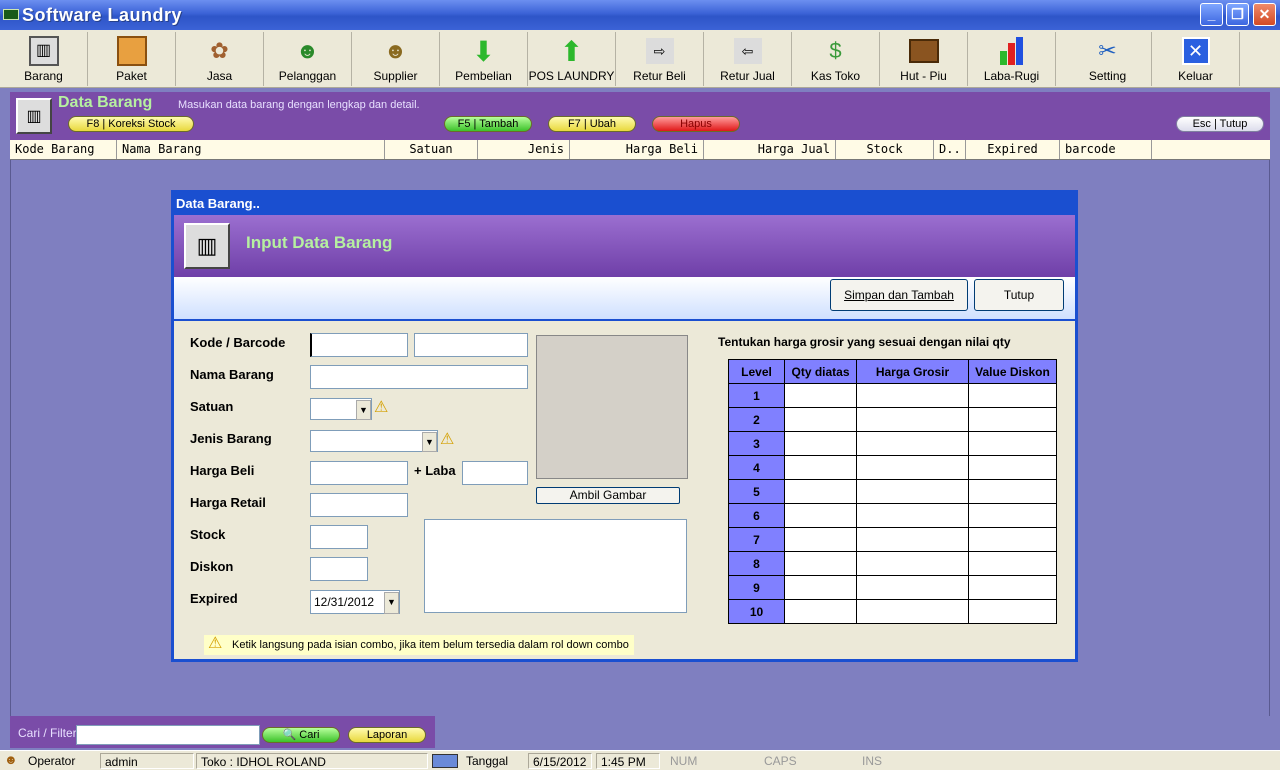  I want to click on jenis-barang-combo: ▼, so click(374, 441).